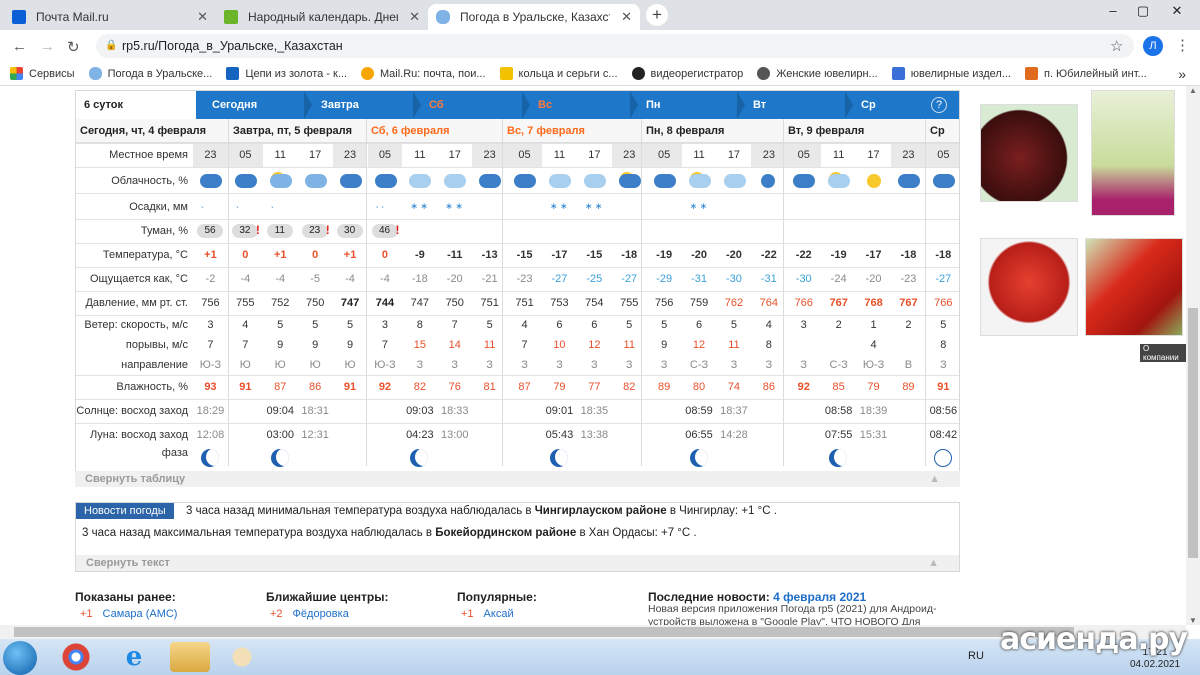  Describe the element at coordinates (943, 411) in the screenshot. I see `sunrise-cell: 08:56` at that location.